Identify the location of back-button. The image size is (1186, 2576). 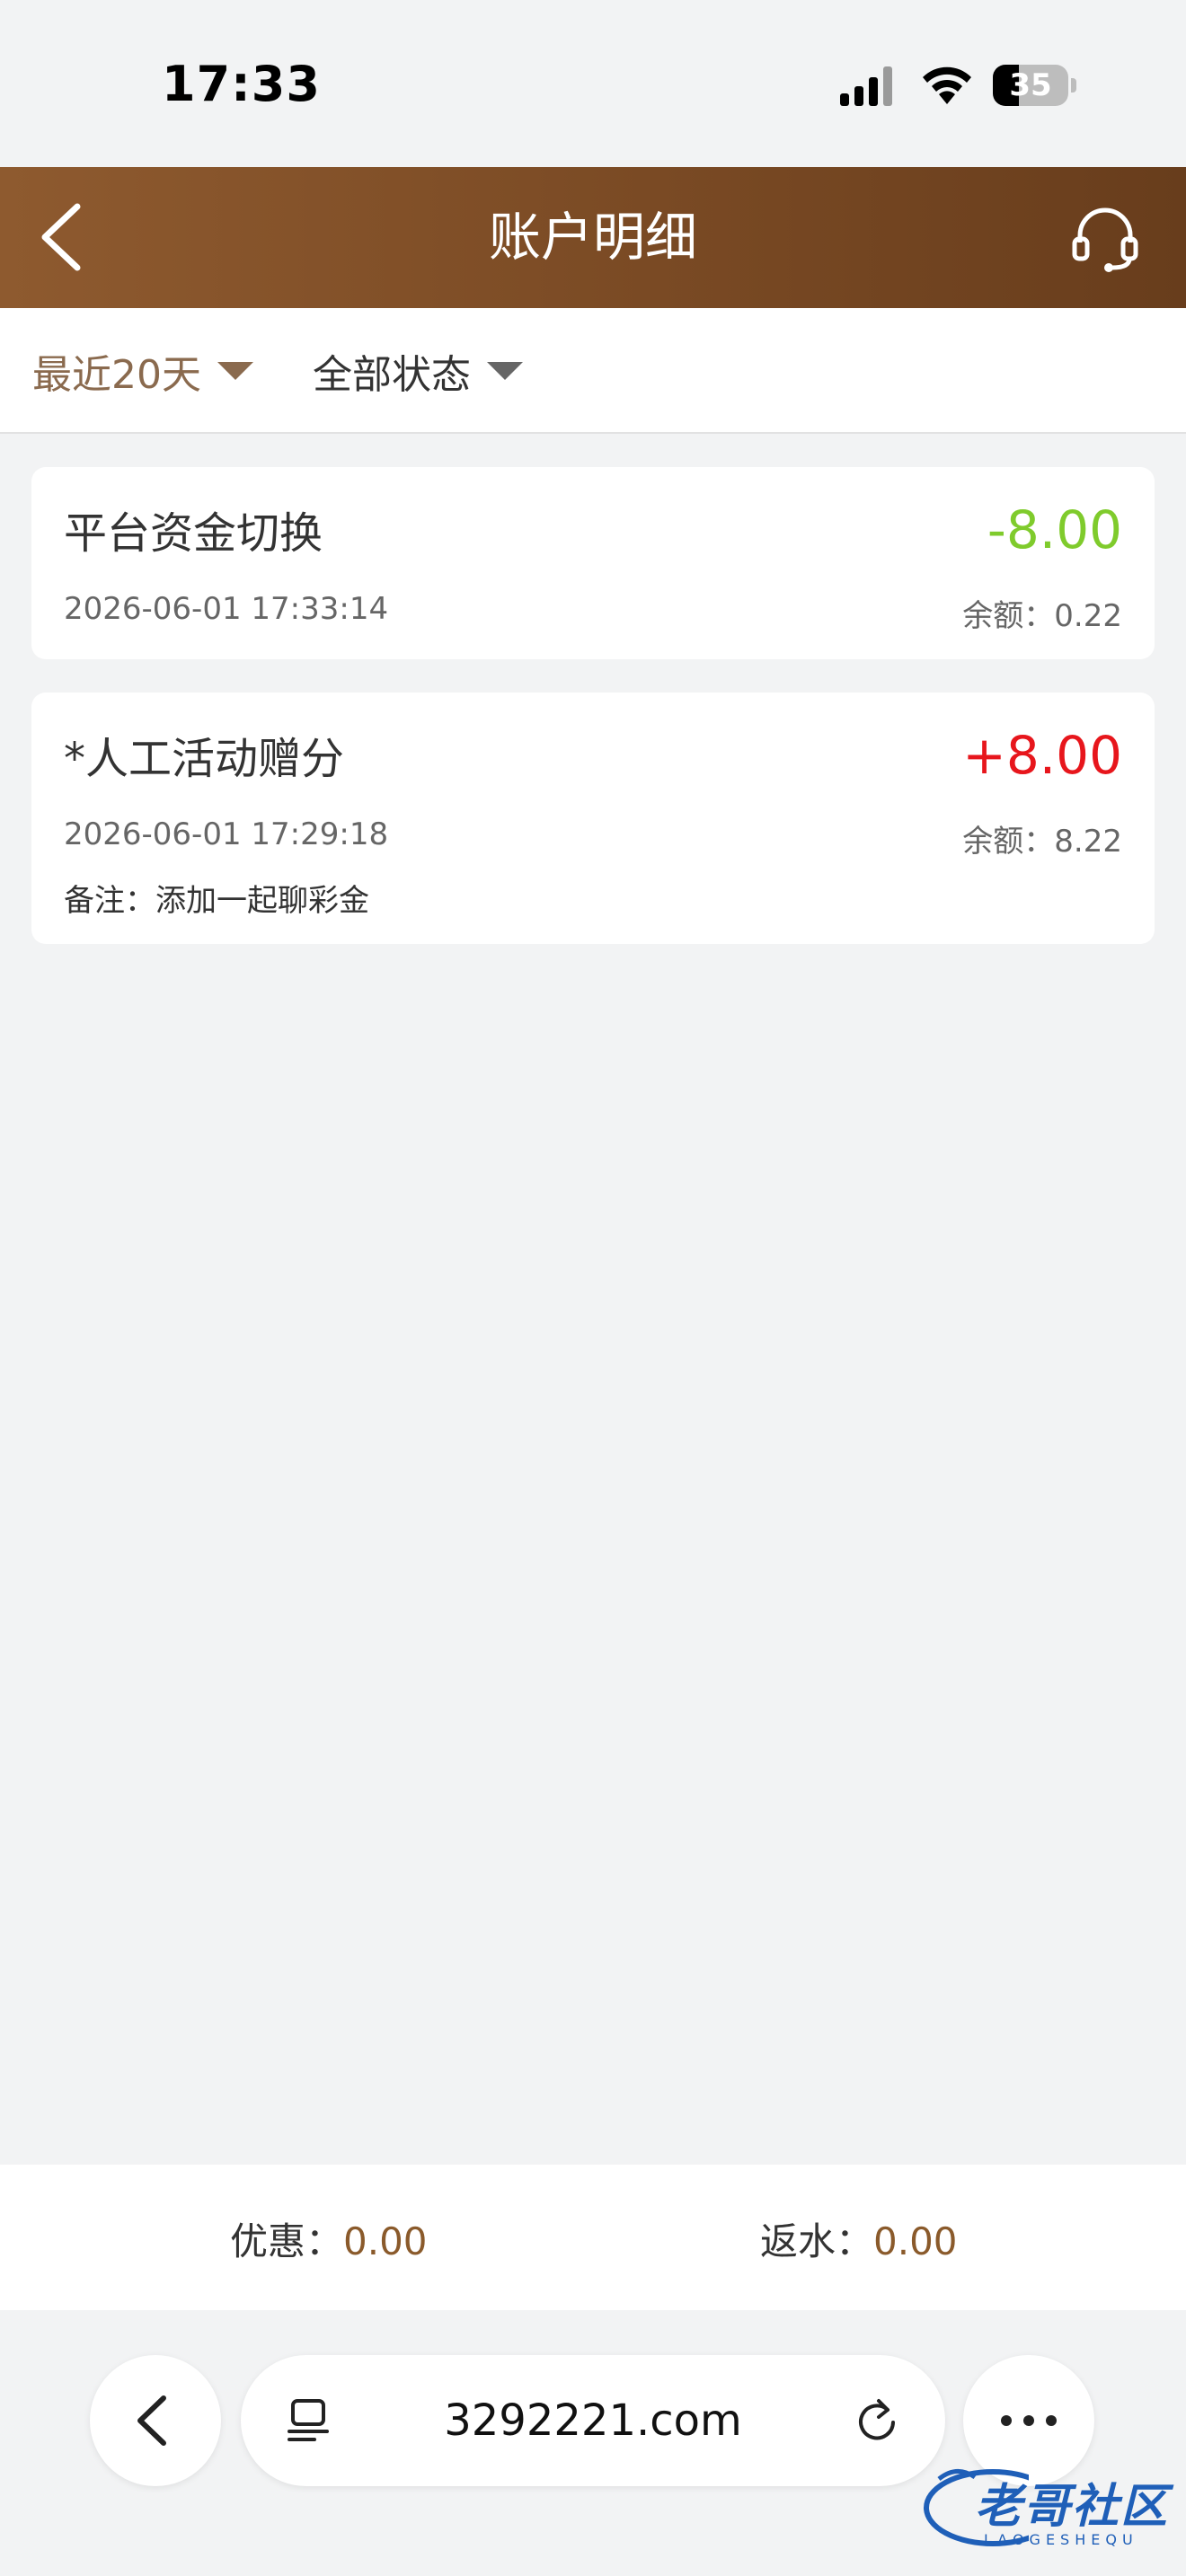
(70, 237).